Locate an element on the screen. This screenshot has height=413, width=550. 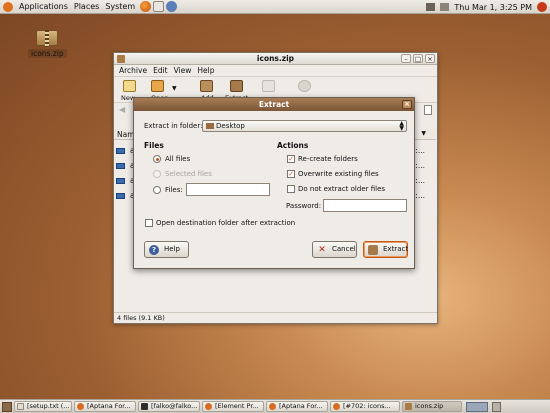
folder-value: Desktop is located at coordinates (230, 126).